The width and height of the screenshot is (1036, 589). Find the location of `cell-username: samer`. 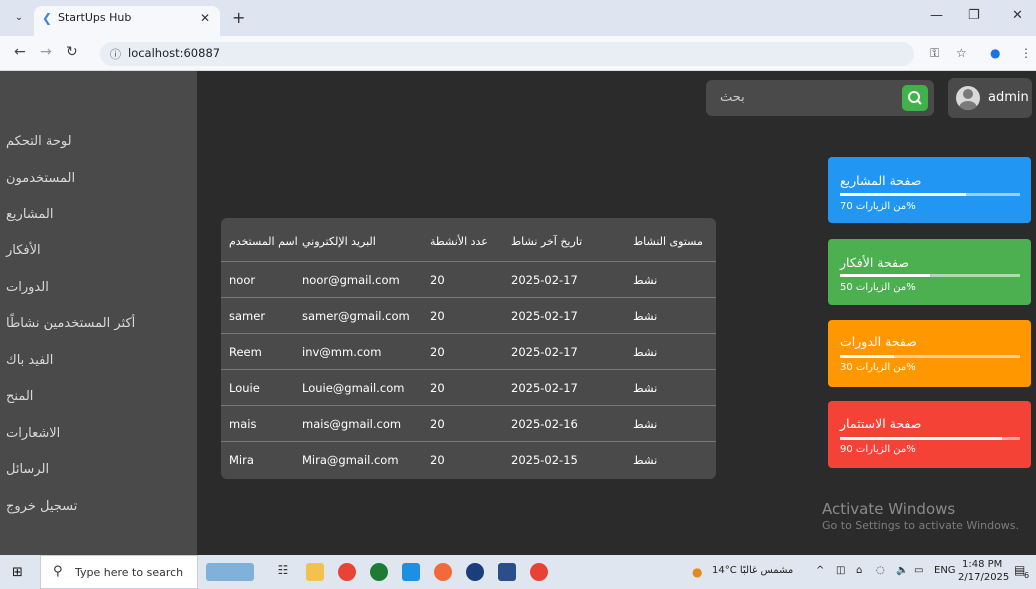

cell-username: samer is located at coordinates (247, 316).